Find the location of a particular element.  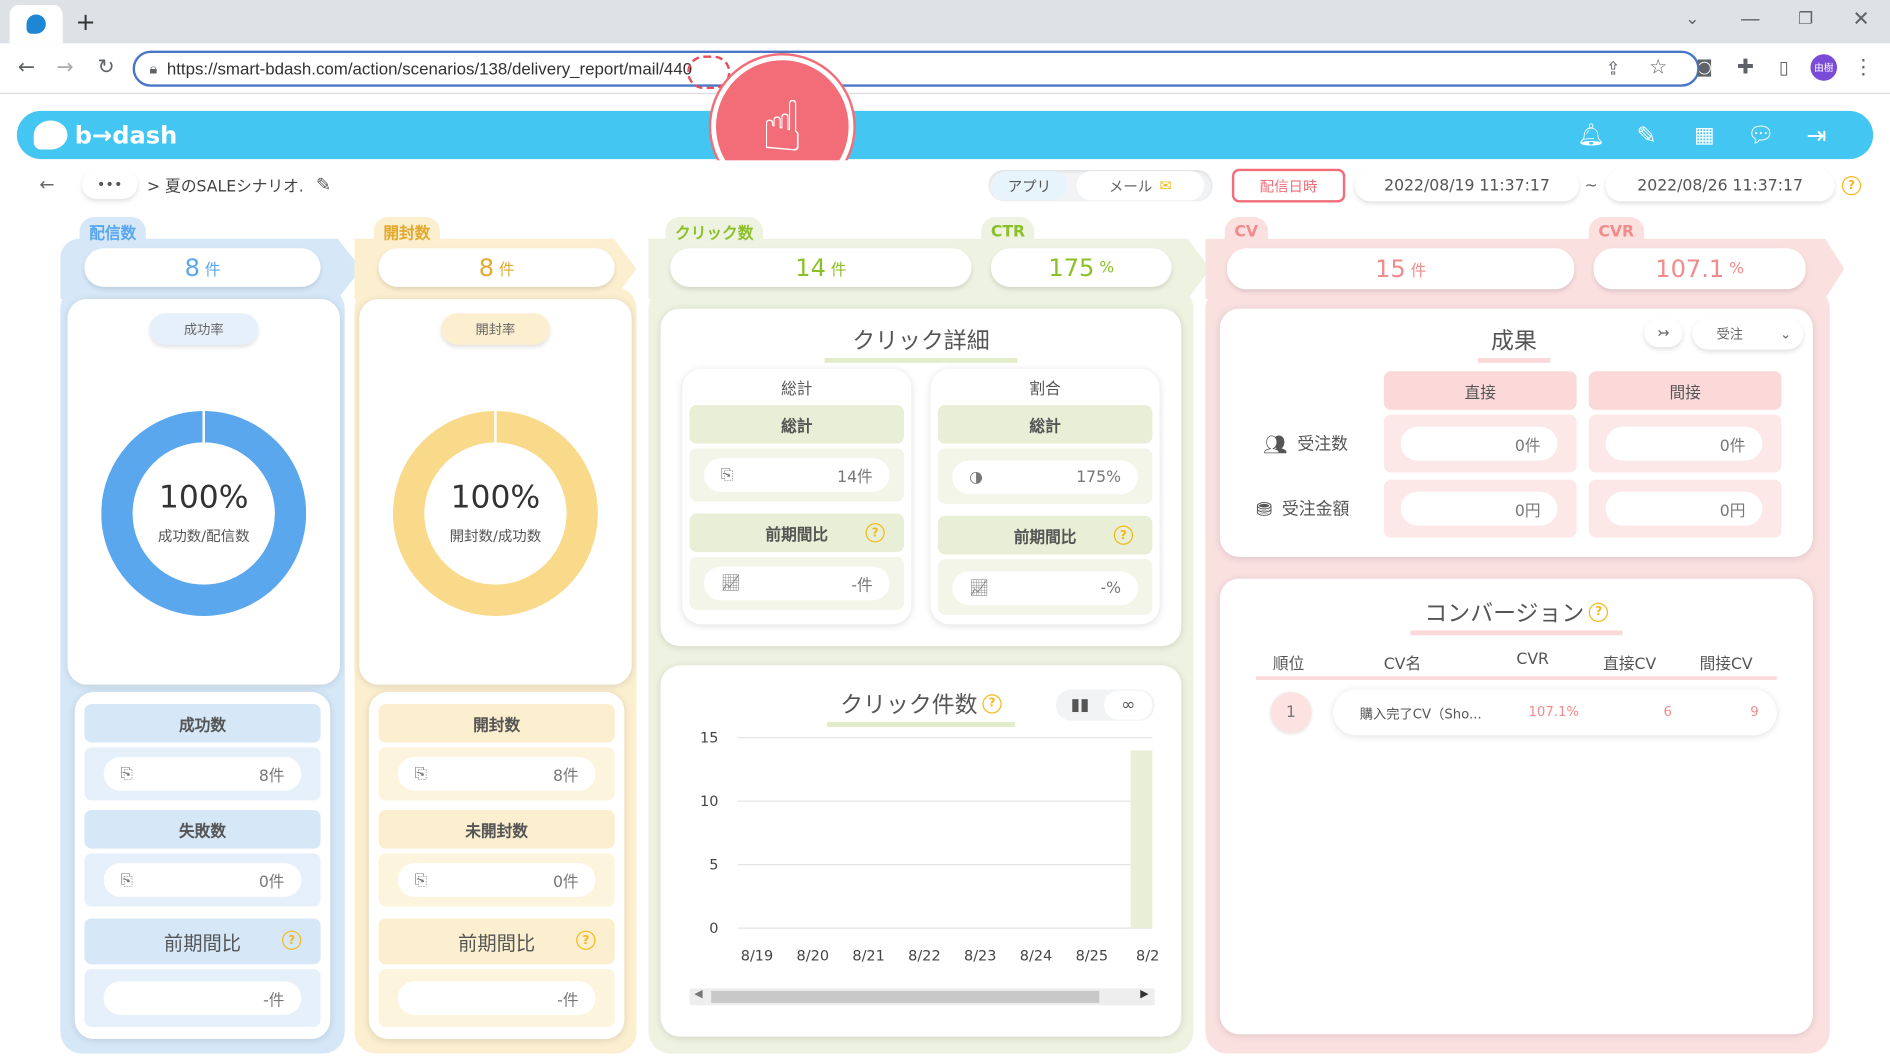

conversion-table-header: 順位 CV名 CVR 直接CV 間接CV is located at coordinates (1516, 665).